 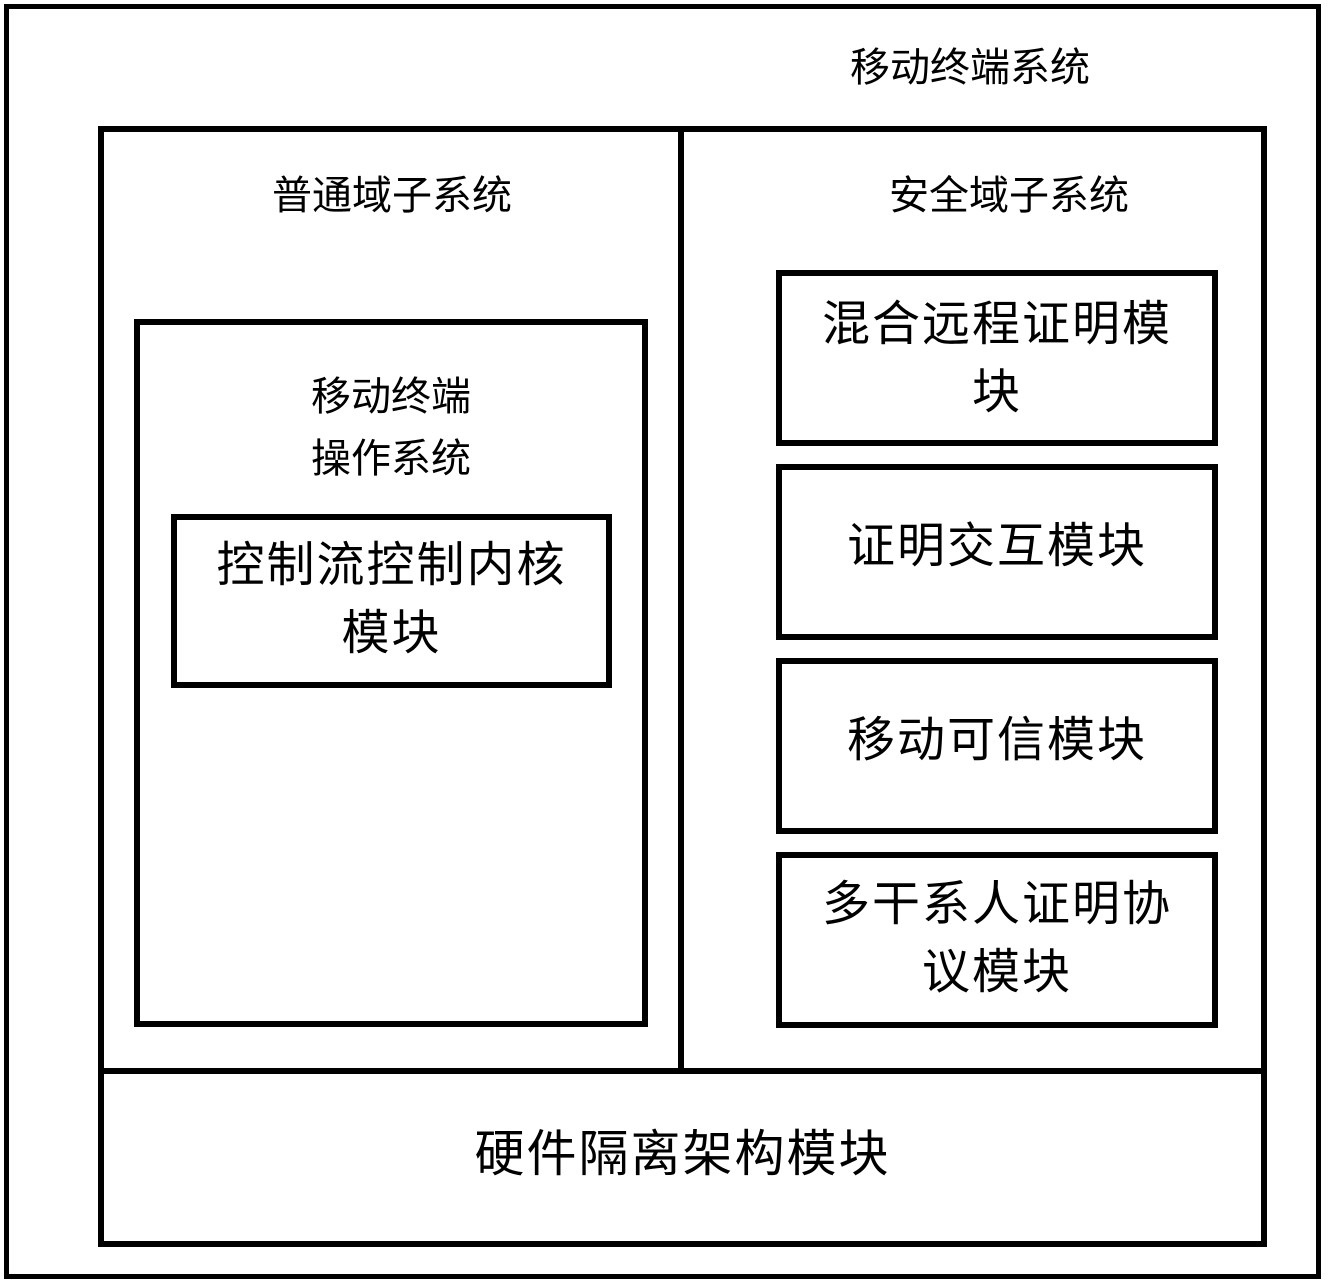 I want to click on domain-divider, so click(x=681, y=601).